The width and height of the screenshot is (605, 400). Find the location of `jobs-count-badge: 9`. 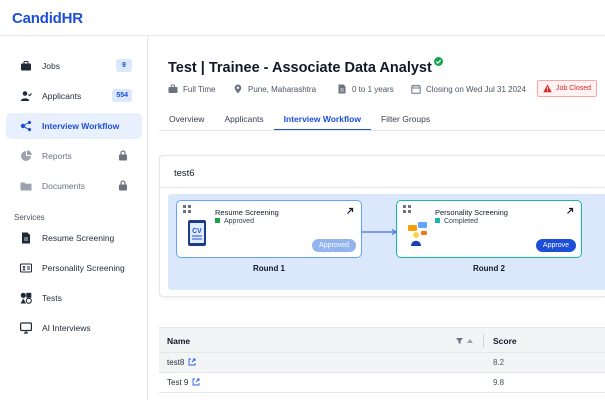

jobs-count-badge: 9 is located at coordinates (124, 65).